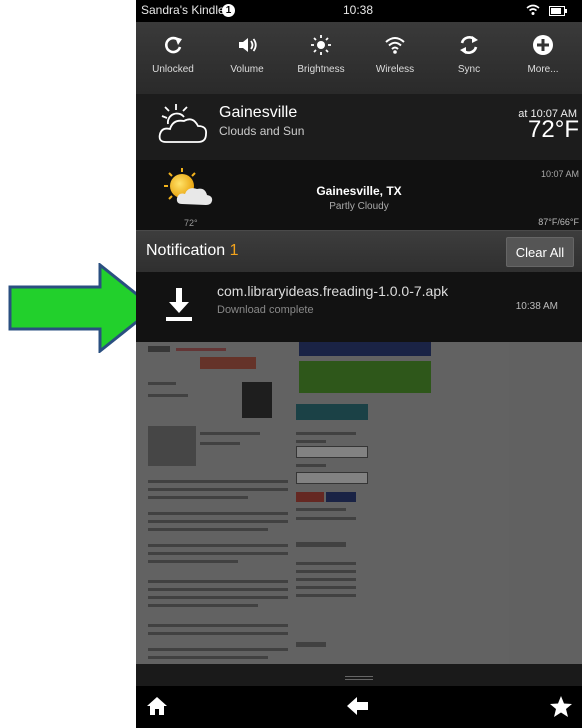 This screenshot has height=728, width=582. Describe the element at coordinates (395, 45) in the screenshot. I see `wireless-icon` at that location.